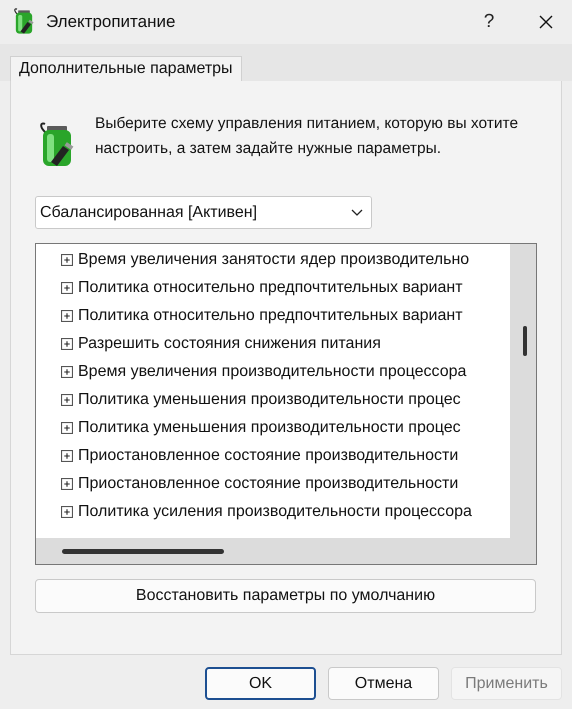 This screenshot has height=709, width=572. What do you see at coordinates (285, 596) in the screenshot?
I see `restore-defaults-button: Восстановить параметры по умолчанию` at bounding box center [285, 596].